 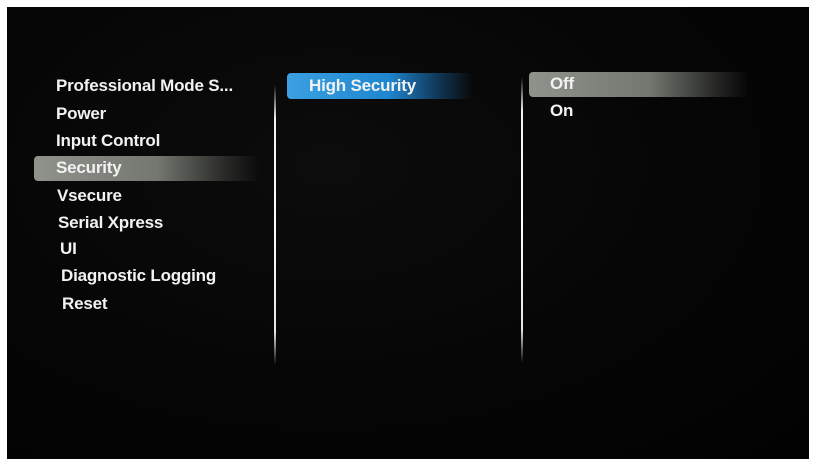 I want to click on menu-item-ui: UI, so click(x=68, y=249).